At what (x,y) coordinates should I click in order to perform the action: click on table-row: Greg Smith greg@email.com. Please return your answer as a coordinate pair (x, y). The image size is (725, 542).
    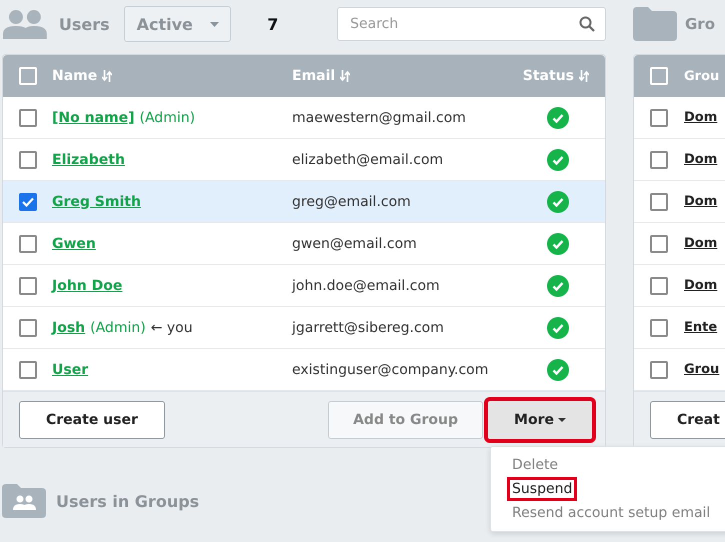
    Looking at the image, I should click on (304, 202).